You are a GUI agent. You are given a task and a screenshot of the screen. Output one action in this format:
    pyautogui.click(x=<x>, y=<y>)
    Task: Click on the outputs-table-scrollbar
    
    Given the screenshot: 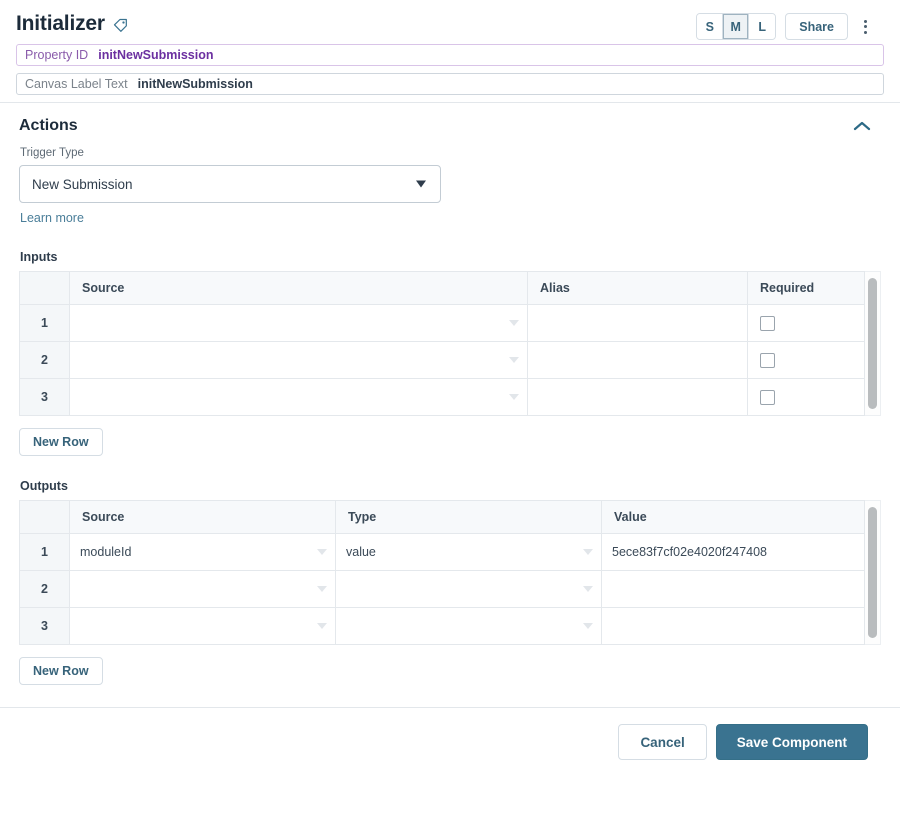 What is the action you would take?
    pyautogui.click(x=873, y=572)
    